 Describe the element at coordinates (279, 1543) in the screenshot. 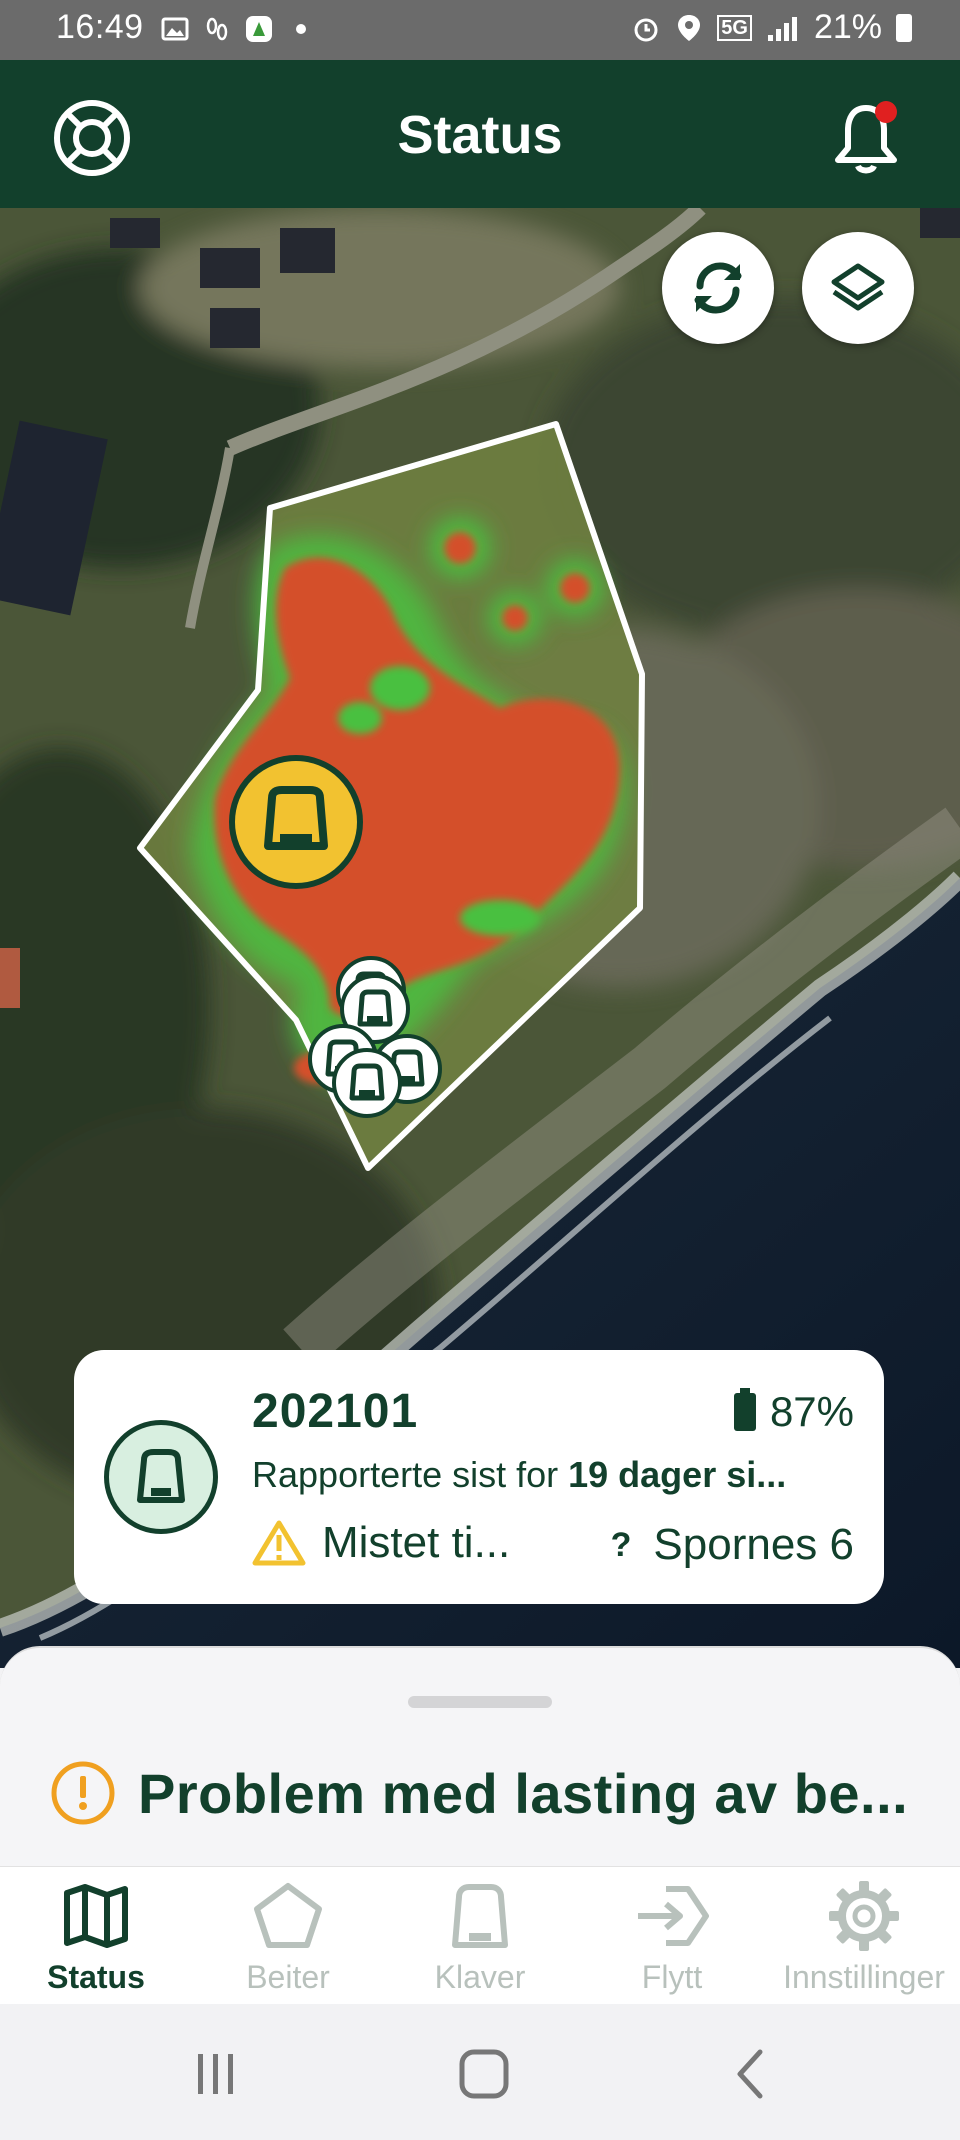

I see `warning-icon` at that location.